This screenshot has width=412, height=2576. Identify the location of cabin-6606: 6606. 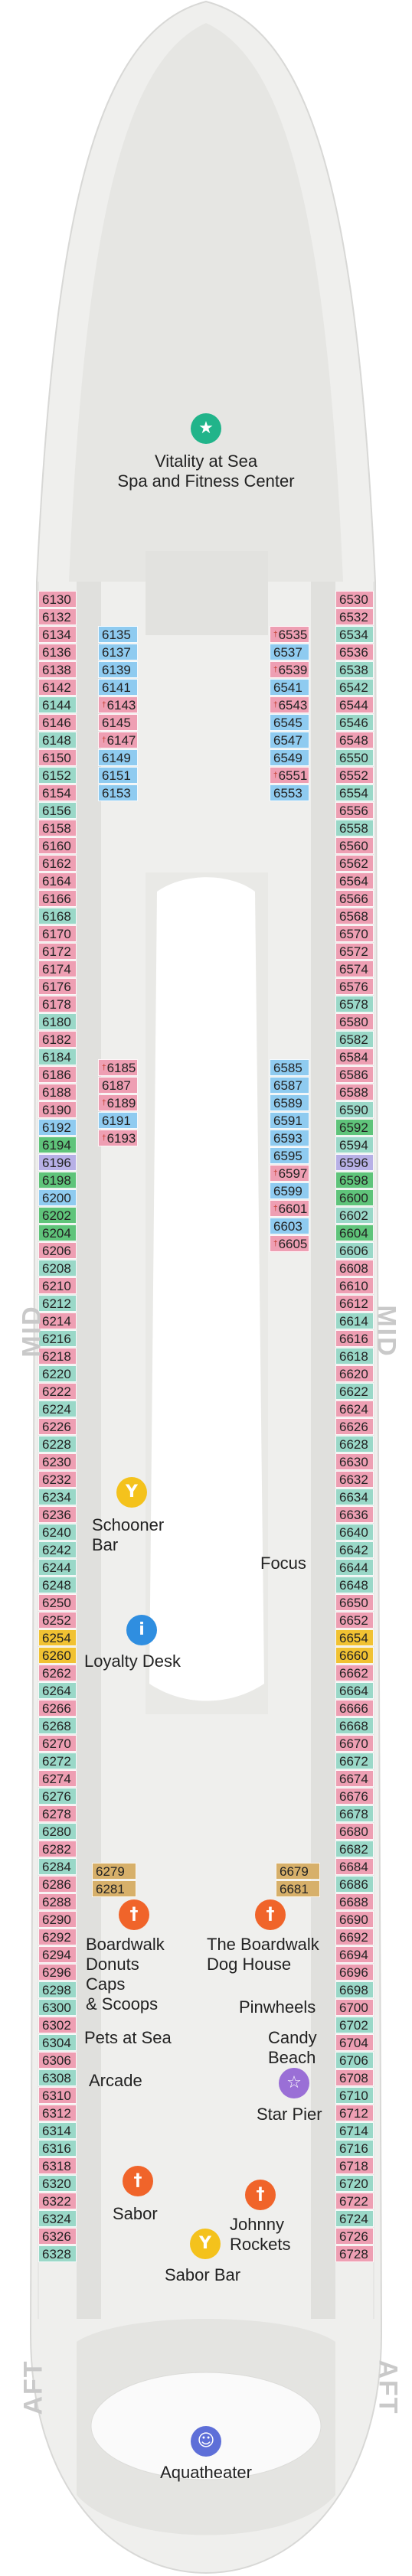
(355, 1250).